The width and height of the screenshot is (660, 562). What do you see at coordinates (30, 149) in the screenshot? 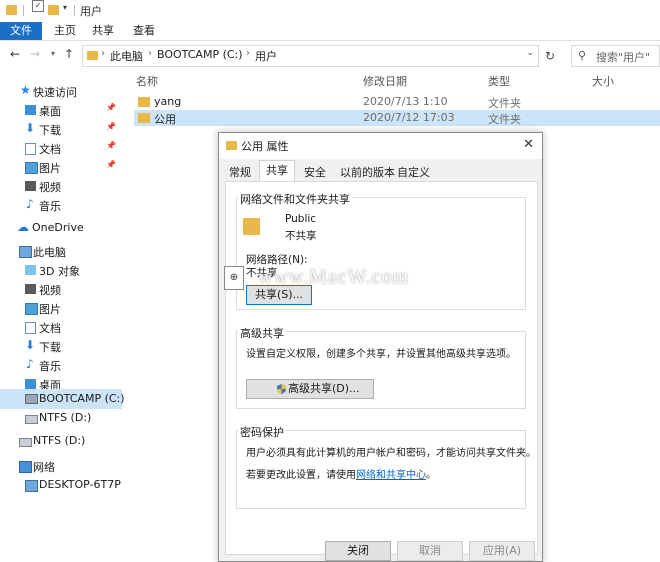
I see `document-icon` at bounding box center [30, 149].